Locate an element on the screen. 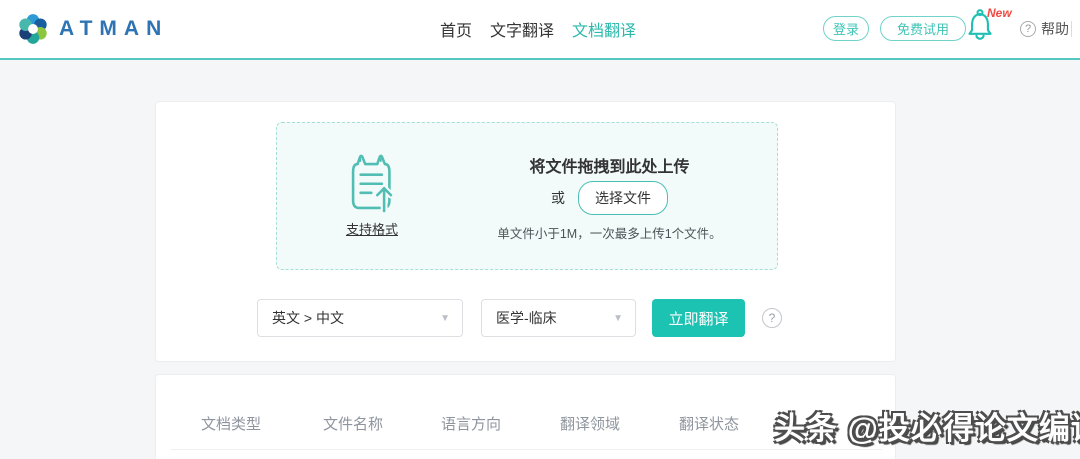 The image size is (1080, 459). logo-text: ATMAN is located at coordinates (114, 28).